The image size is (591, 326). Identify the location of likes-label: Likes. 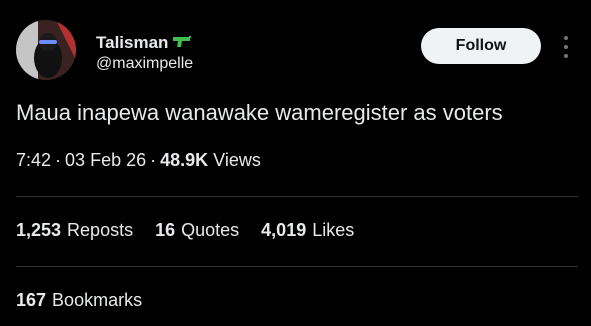
(333, 230).